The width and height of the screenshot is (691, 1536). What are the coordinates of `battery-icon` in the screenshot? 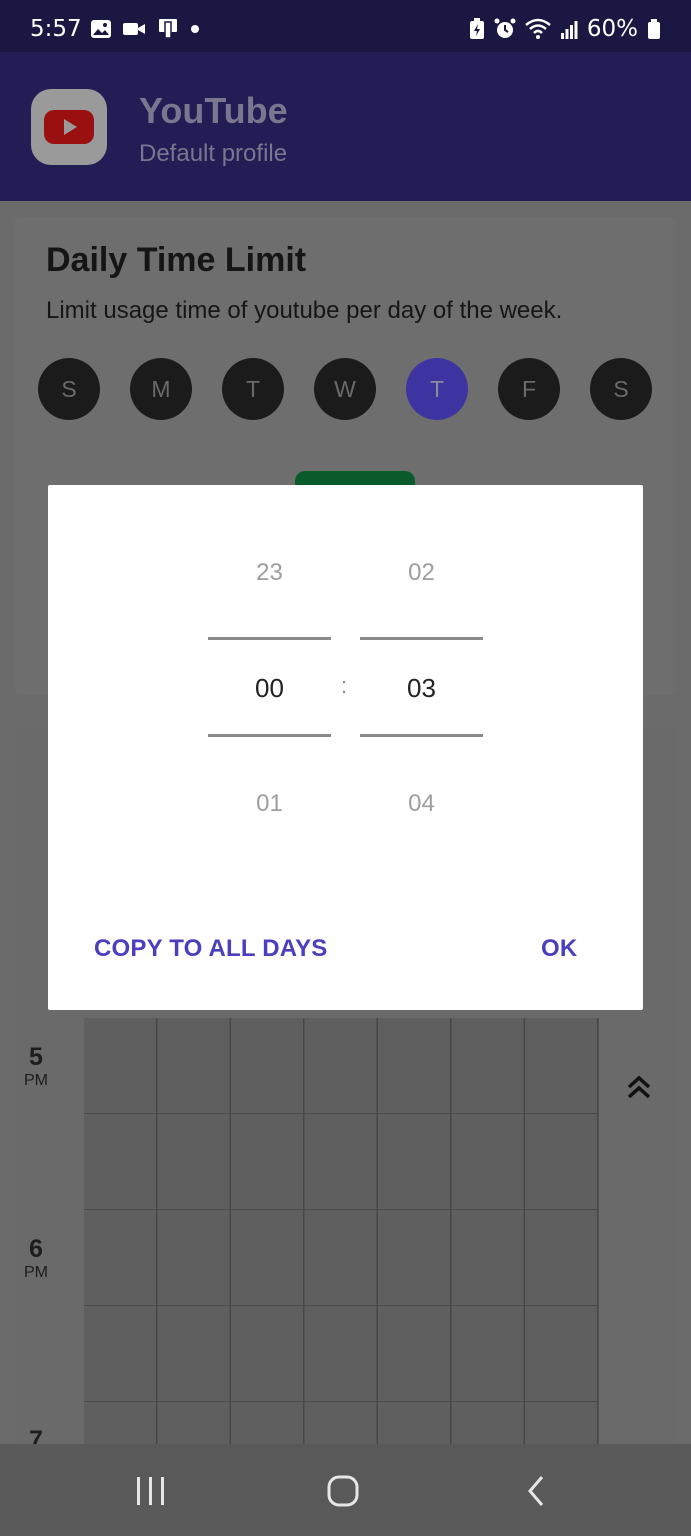 It's located at (654, 29).